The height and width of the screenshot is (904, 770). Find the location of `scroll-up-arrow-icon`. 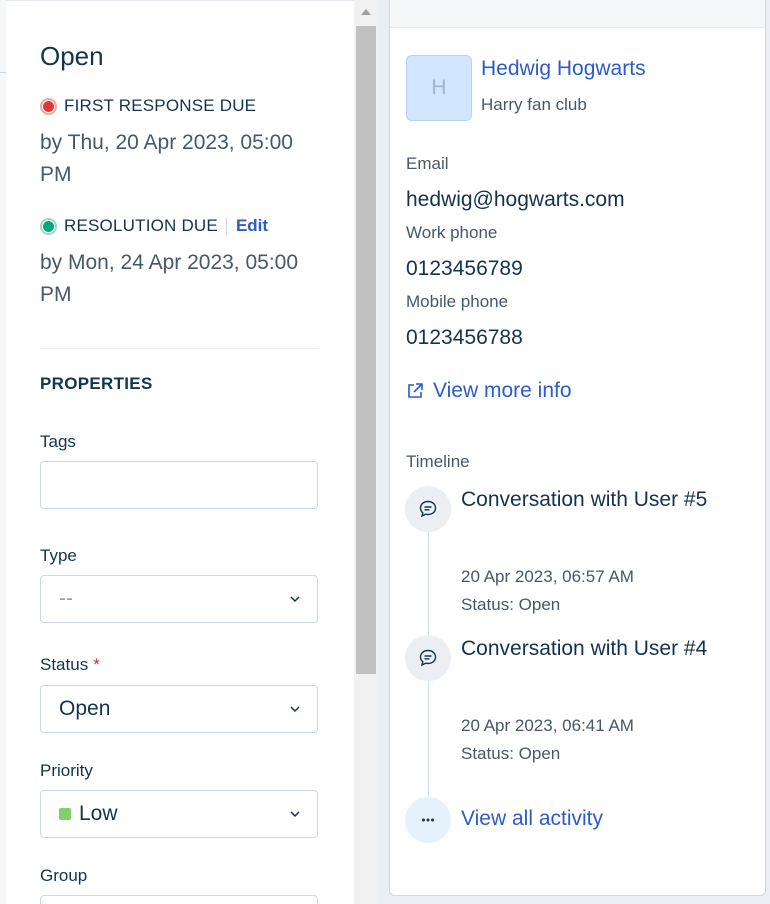

scroll-up-arrow-icon is located at coordinates (366, 12).